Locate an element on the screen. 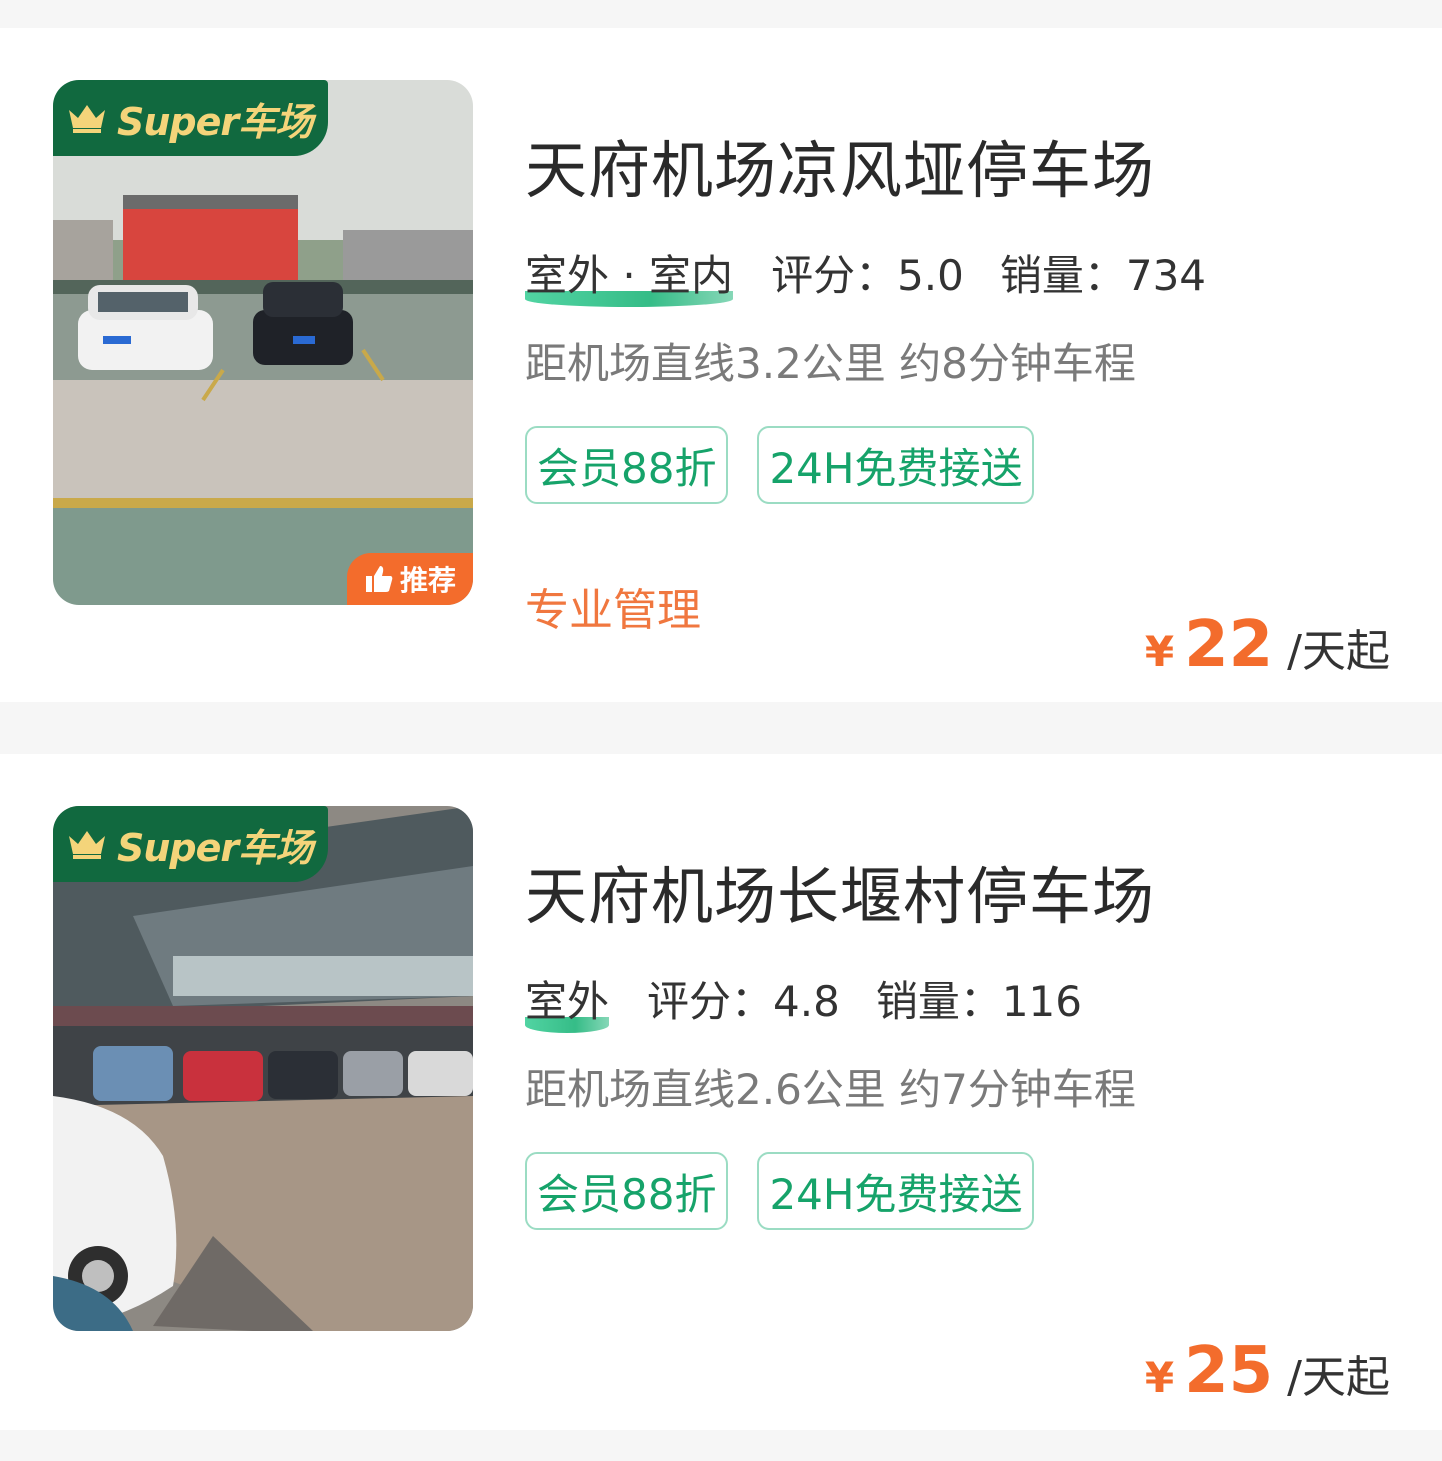 The height and width of the screenshot is (1461, 1442). recommend-label: 推荐 is located at coordinates (427, 580).